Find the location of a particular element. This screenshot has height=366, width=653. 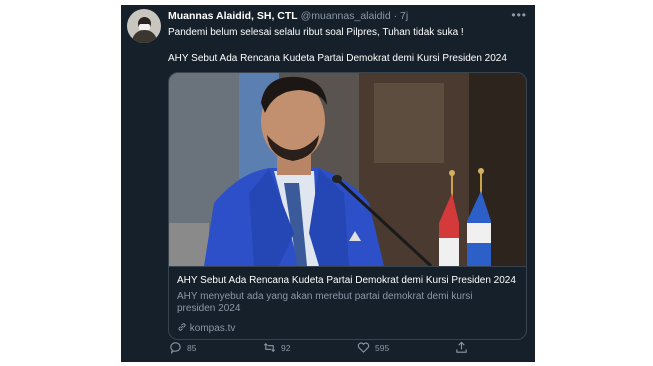

avatar-mask is located at coordinates (144, 27).